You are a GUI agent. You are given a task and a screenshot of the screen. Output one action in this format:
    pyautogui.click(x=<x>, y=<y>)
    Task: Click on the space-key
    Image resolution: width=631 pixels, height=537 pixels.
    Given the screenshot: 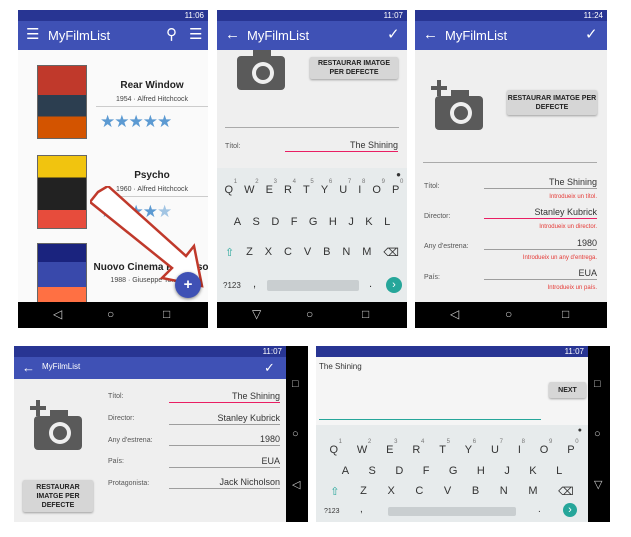 What is the action you would take?
    pyautogui.click(x=452, y=511)
    